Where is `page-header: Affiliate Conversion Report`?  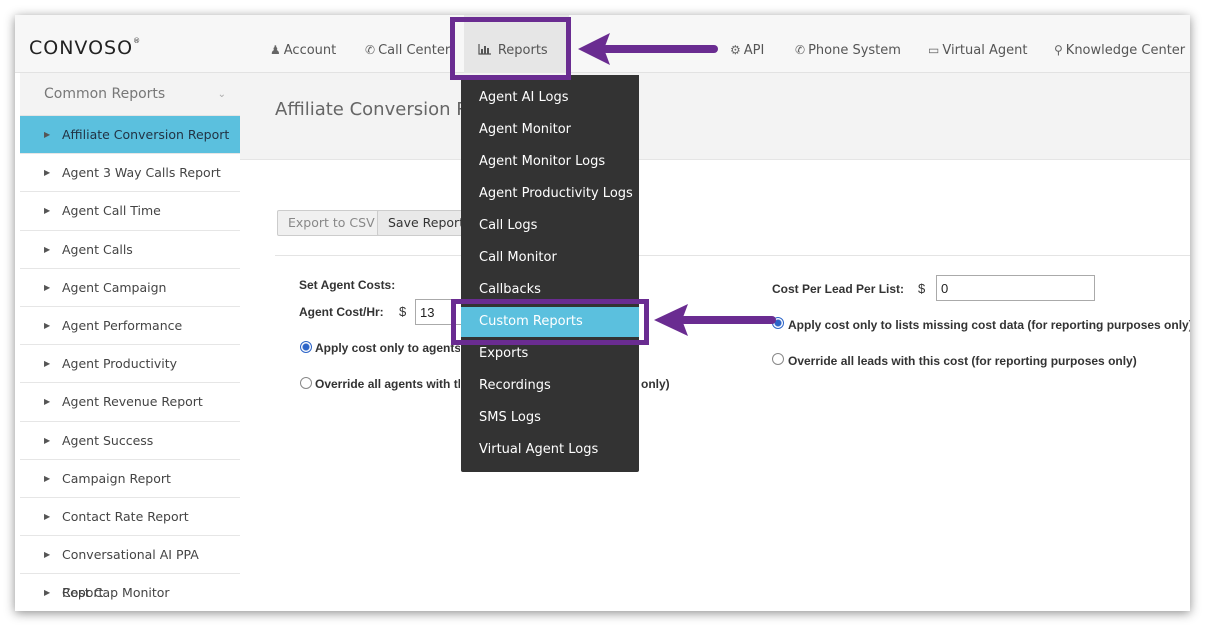
page-header: Affiliate Conversion Report is located at coordinates (715, 116).